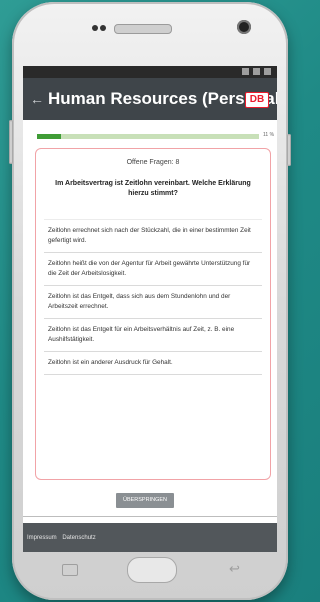  Describe the element at coordinates (145, 500) in the screenshot. I see `skip-button: ÜBERSPRINGEN` at that location.